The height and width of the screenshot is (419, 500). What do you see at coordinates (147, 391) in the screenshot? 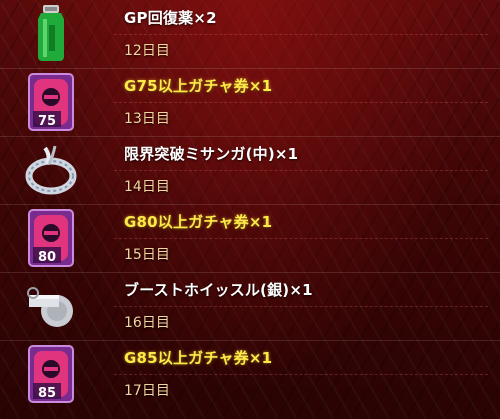
I see `reward-day: 17日目` at bounding box center [147, 391].